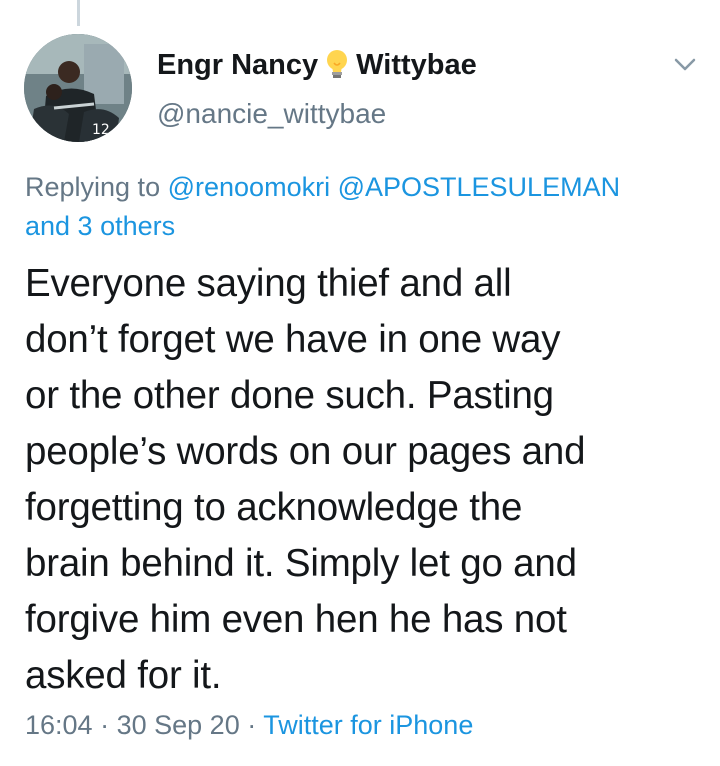  I want to click on avatar: 12, so click(78, 88).